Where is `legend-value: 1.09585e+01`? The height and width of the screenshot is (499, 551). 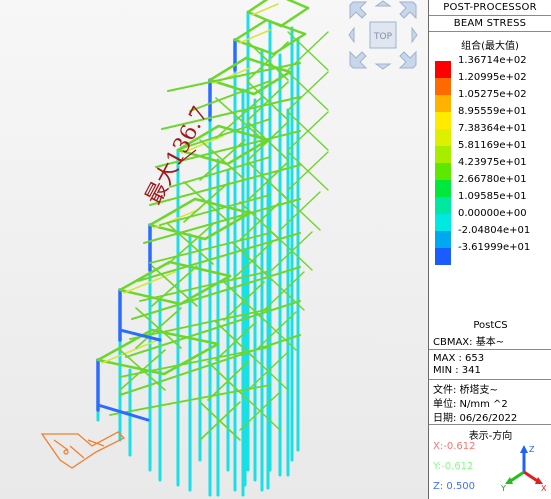
legend-value: 1.09585e+01 is located at coordinates (492, 196).